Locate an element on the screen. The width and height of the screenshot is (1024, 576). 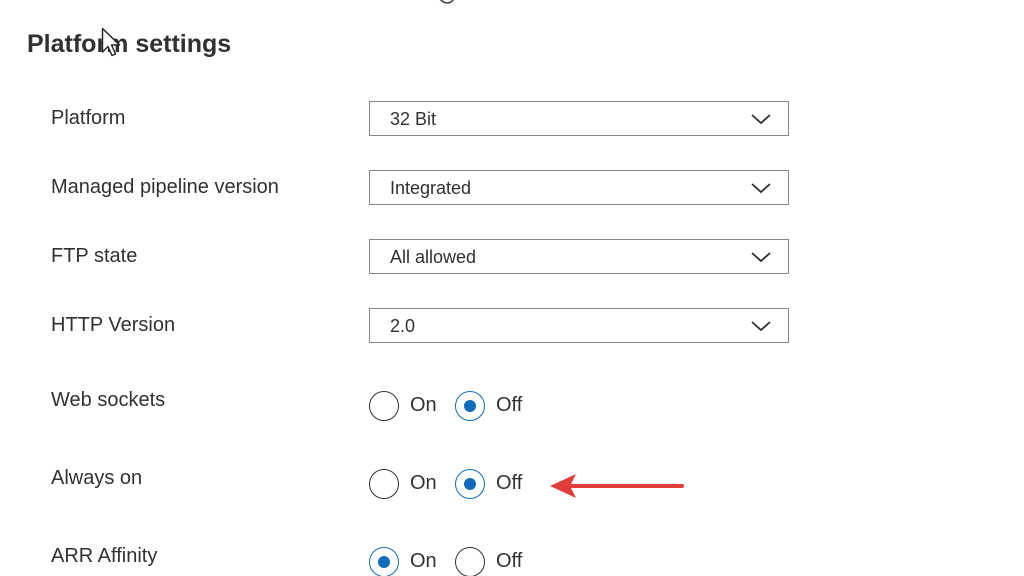
managed-pipeline-dropdown: Integrated is located at coordinates (579, 187).